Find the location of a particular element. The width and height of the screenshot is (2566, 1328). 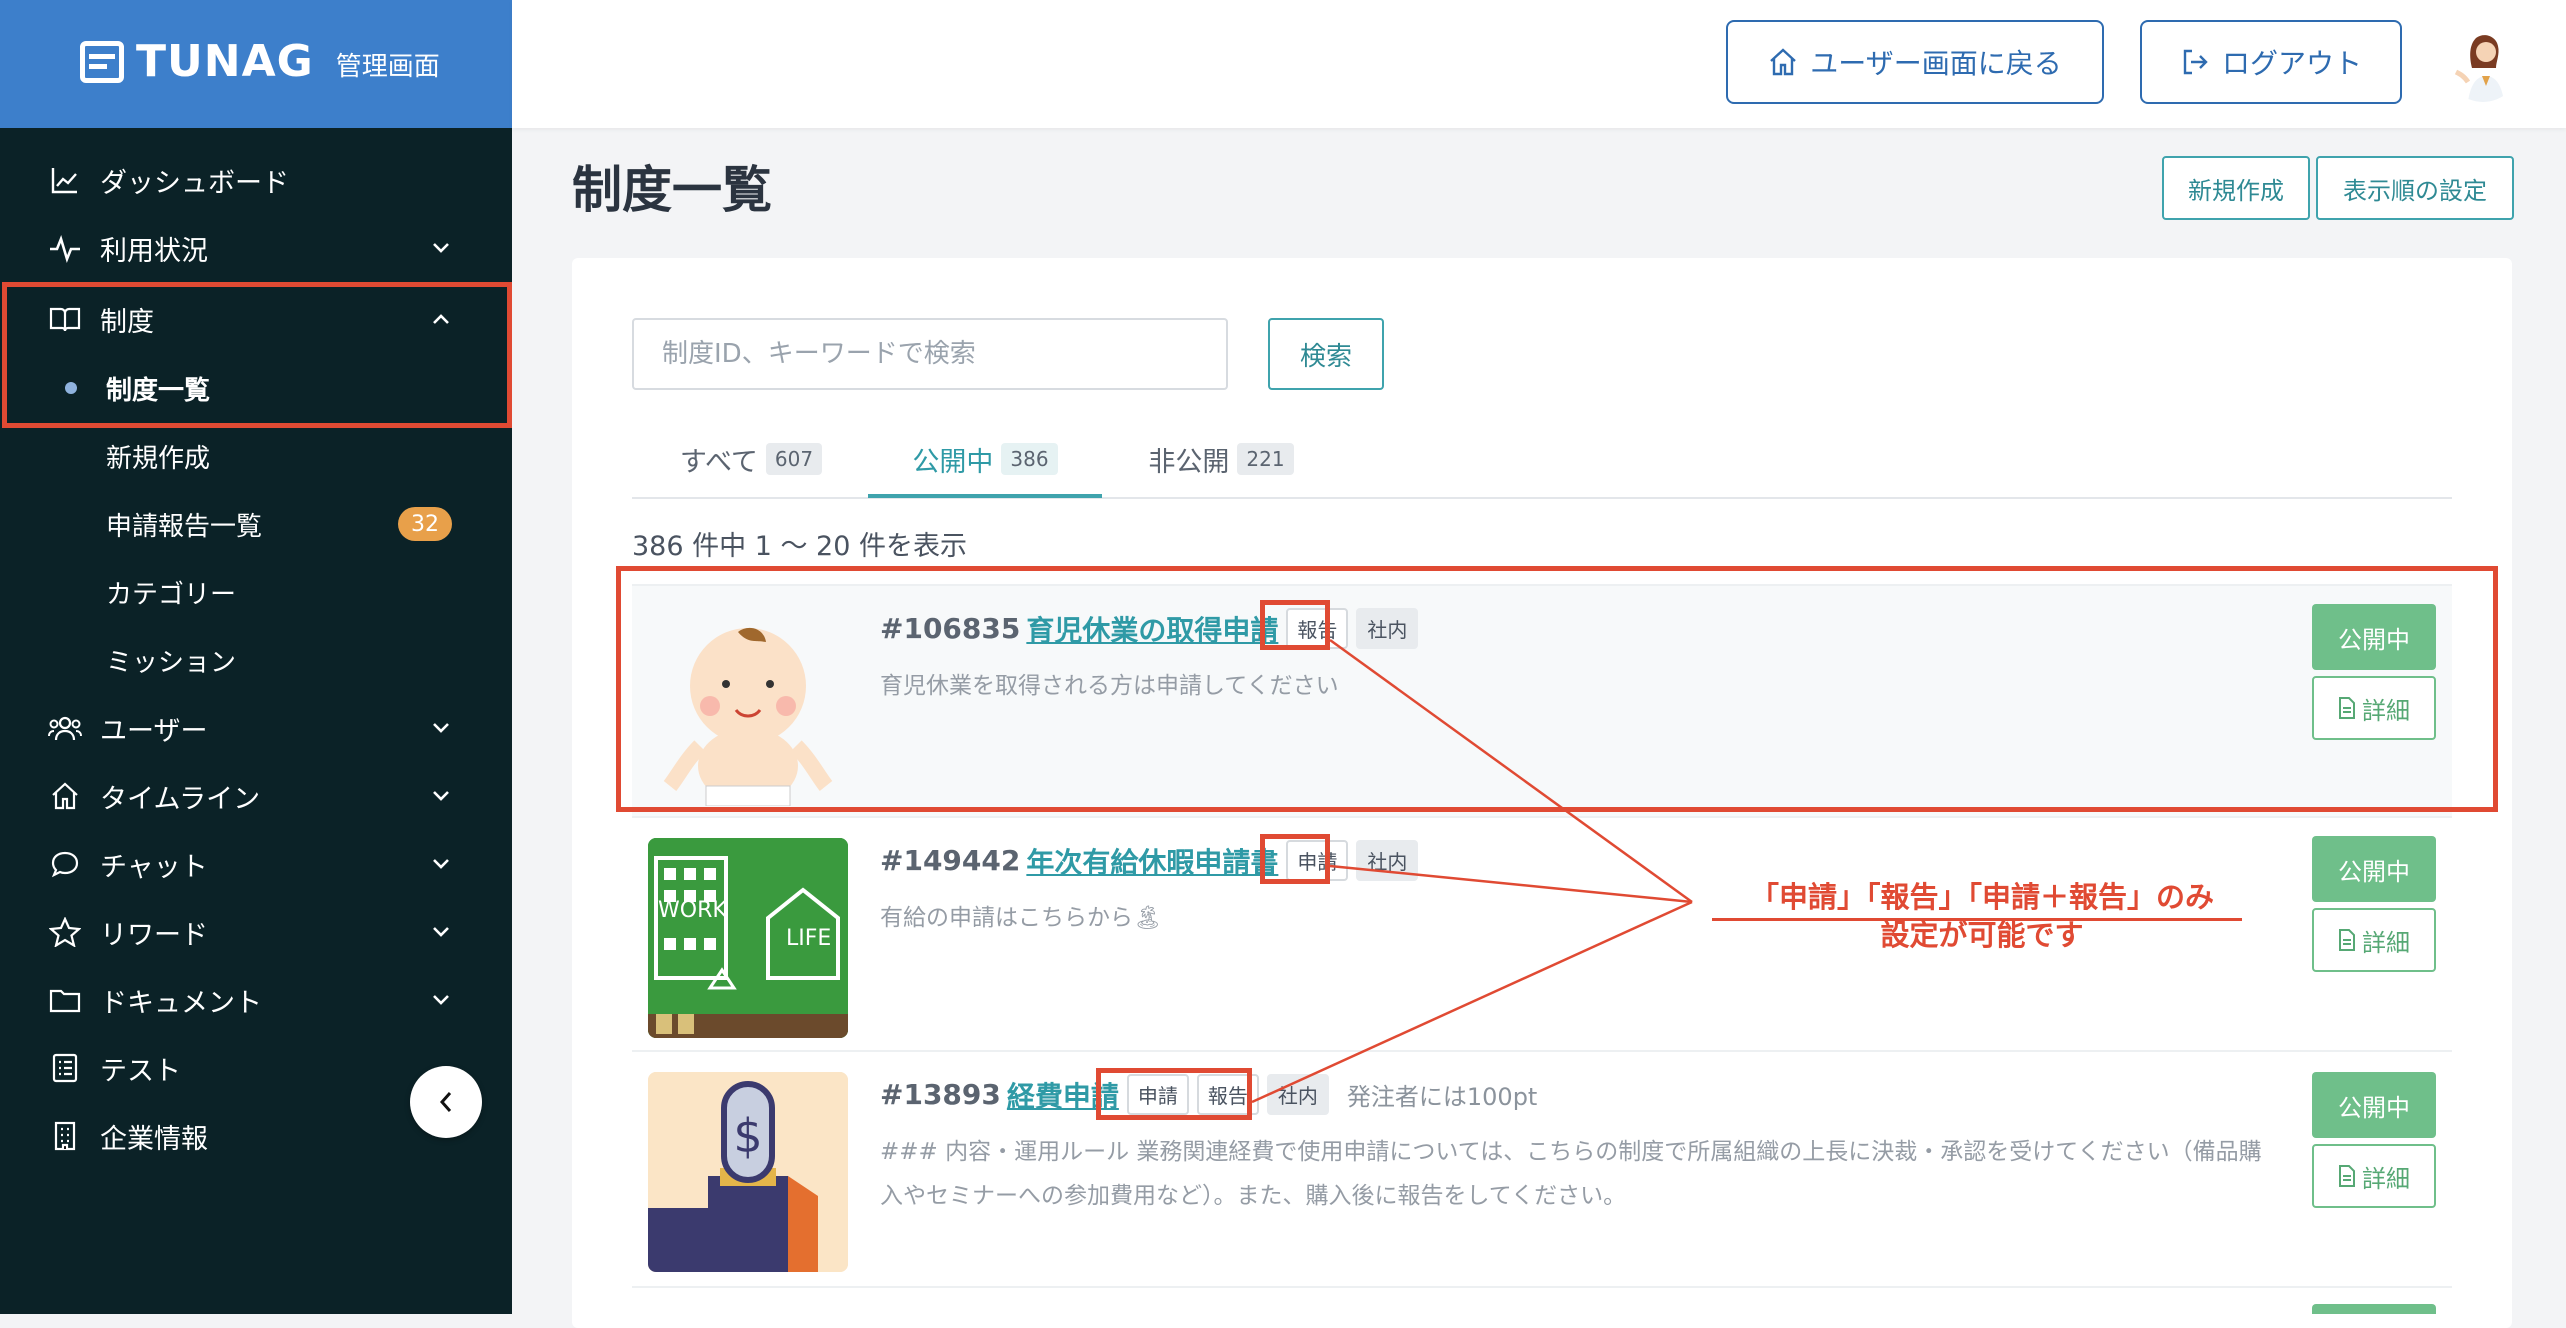

annotation-underline is located at coordinates (1977, 919).